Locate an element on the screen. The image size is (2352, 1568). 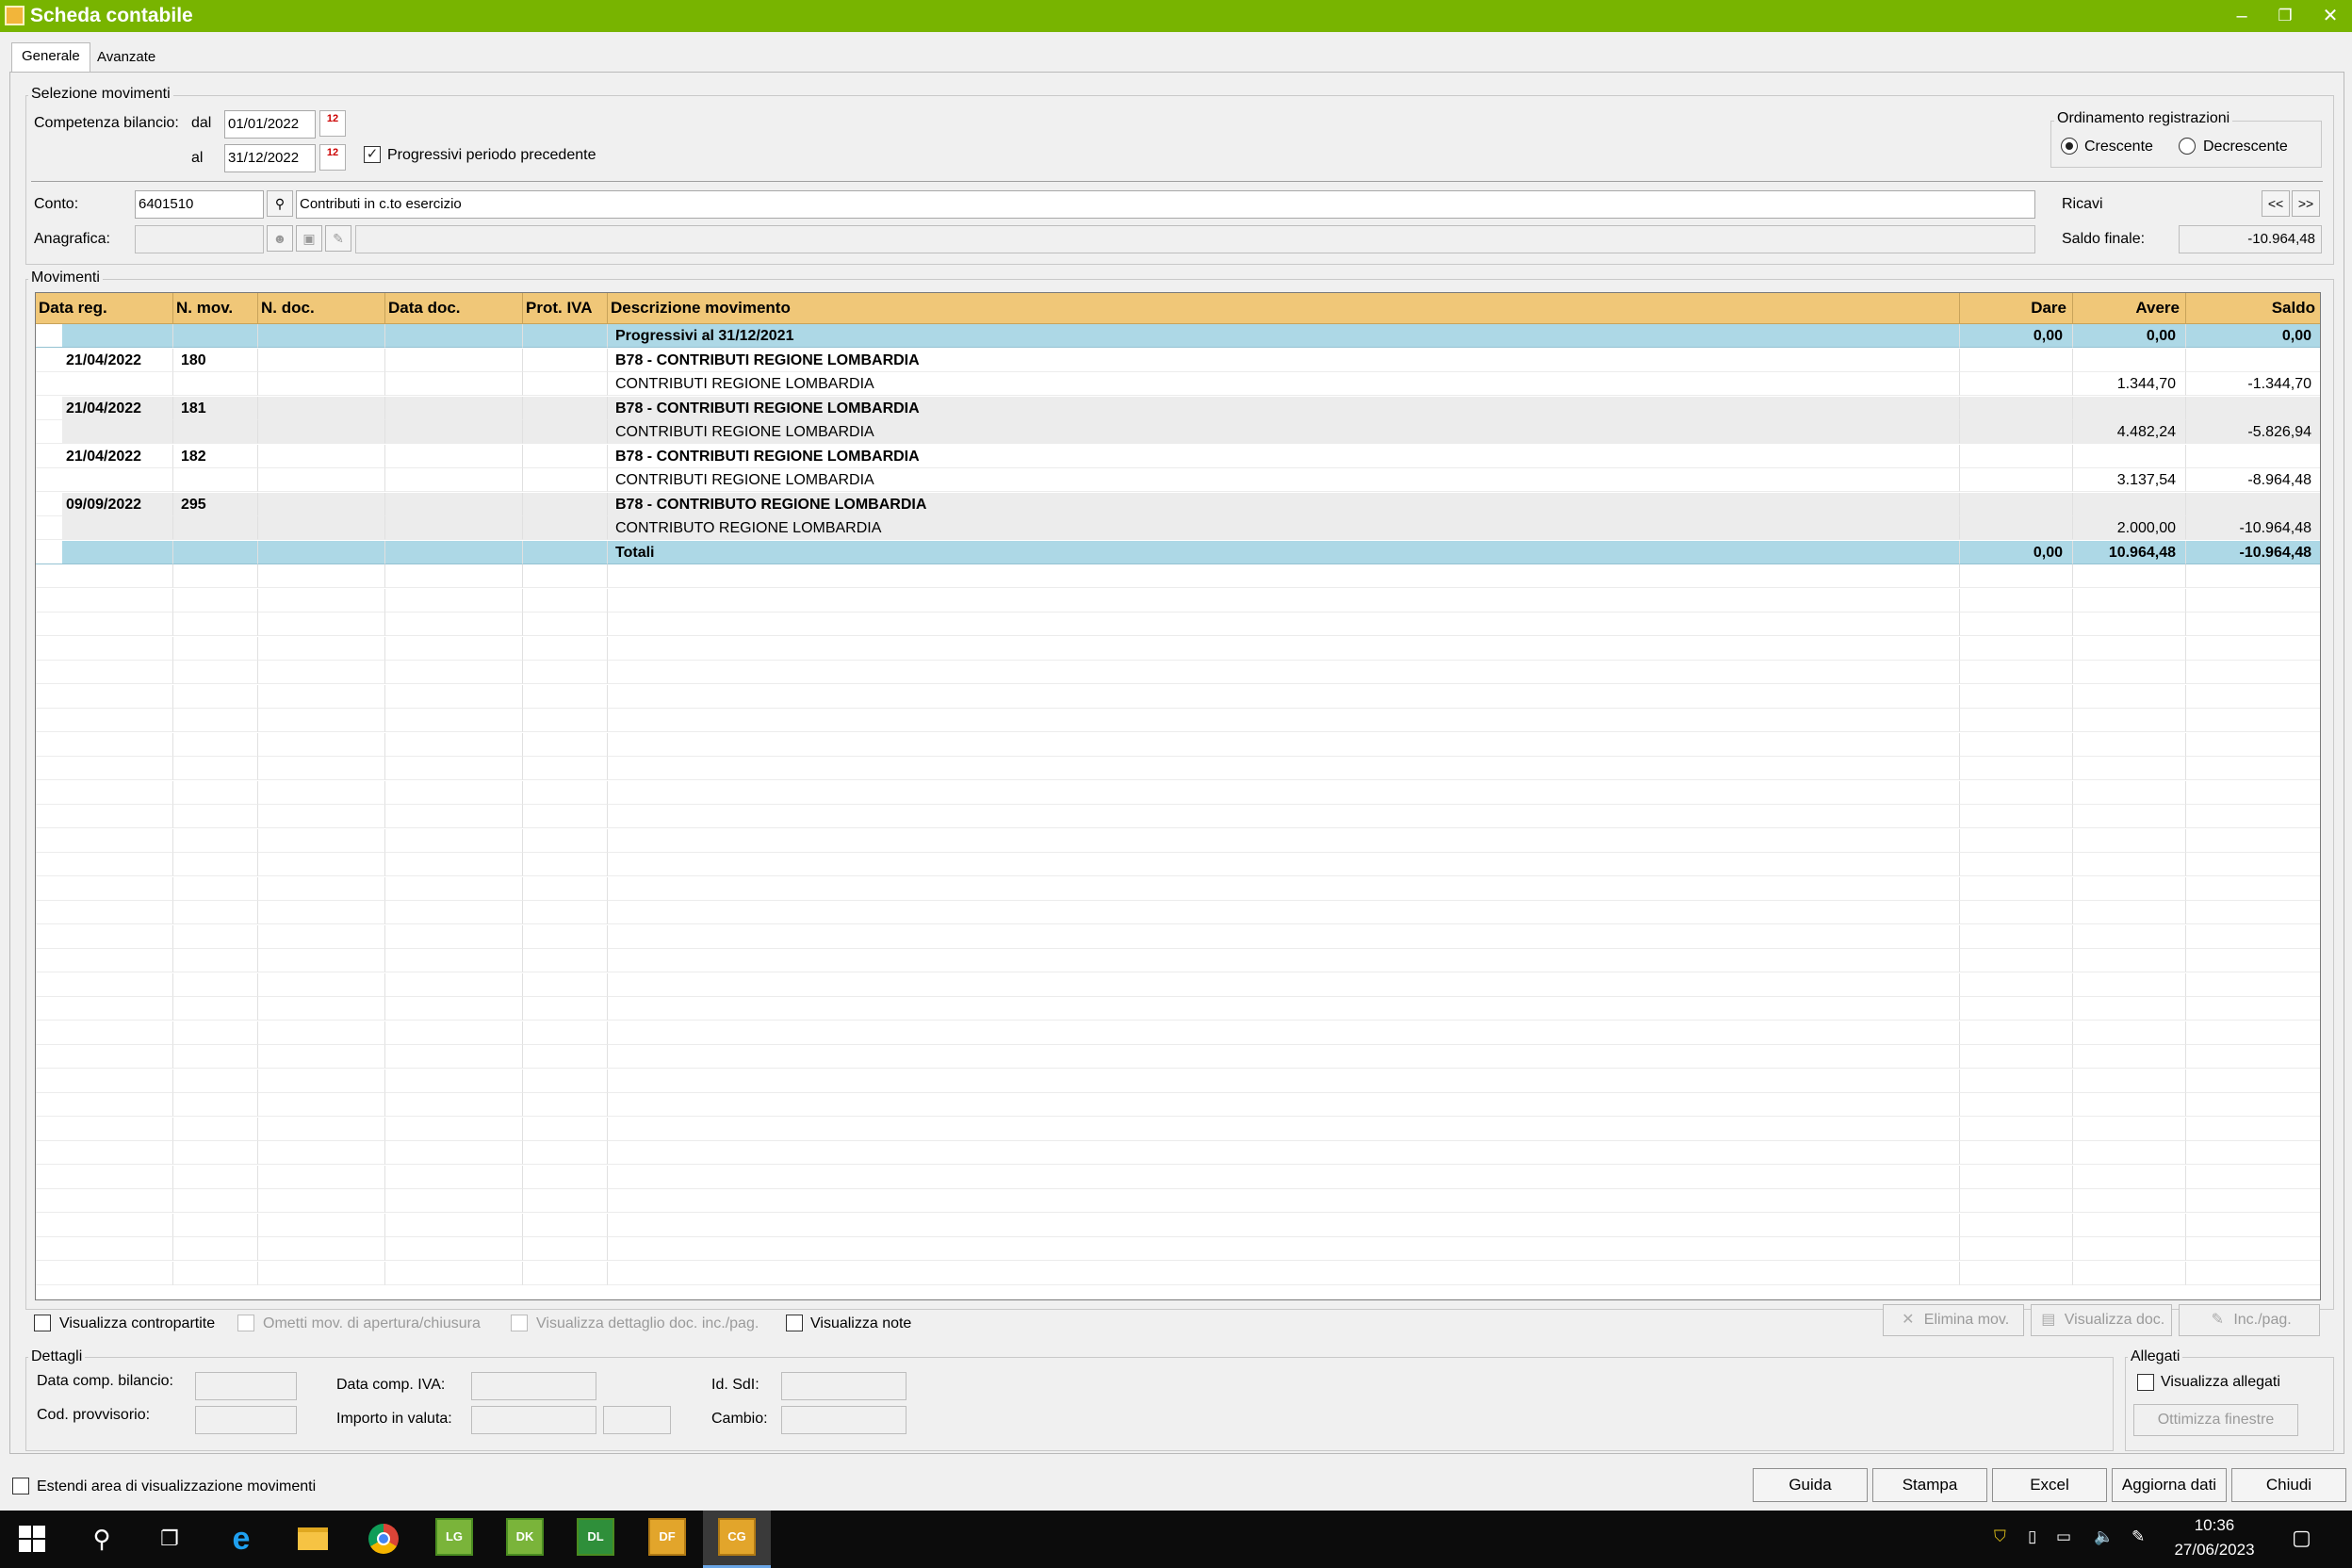
task-view-icon: ❐ is located at coordinates (169, 1539).